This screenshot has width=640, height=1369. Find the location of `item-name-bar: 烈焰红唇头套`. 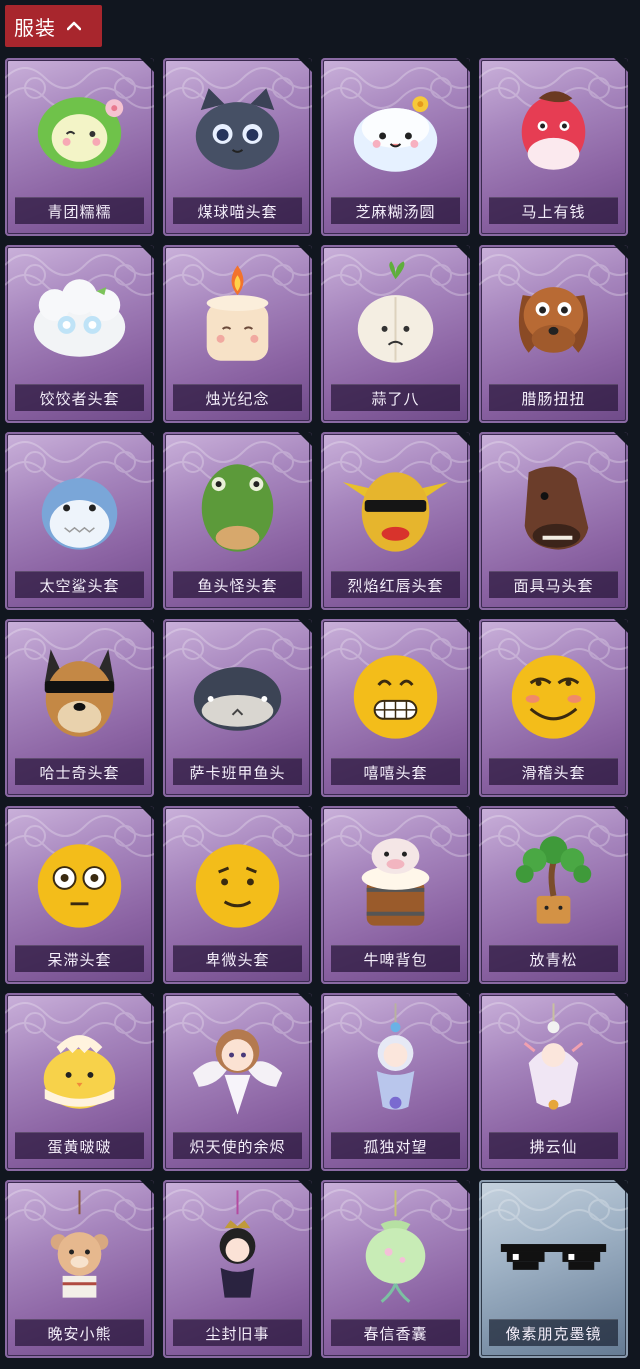

item-name-bar: 烈焰红唇头套 is located at coordinates (395, 584).